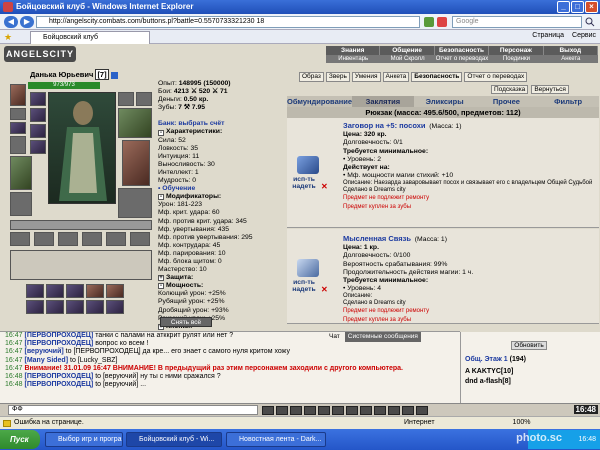  Describe the element at coordinates (353, 50) in the screenshot. I see `menu-knowledge: Знания` at that location.